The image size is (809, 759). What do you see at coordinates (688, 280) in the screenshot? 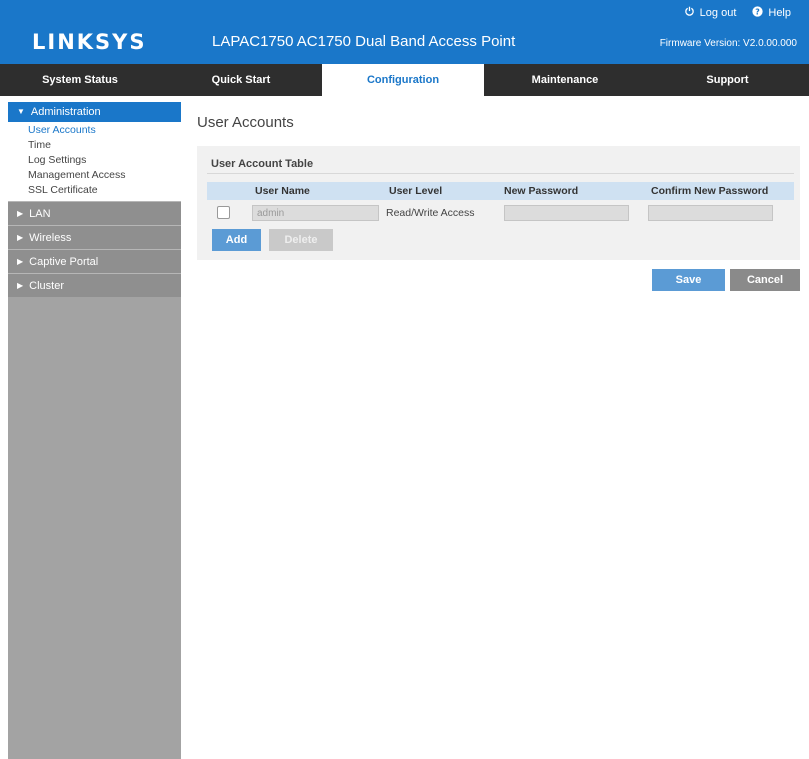
I see `save-button: Save` at bounding box center [688, 280].